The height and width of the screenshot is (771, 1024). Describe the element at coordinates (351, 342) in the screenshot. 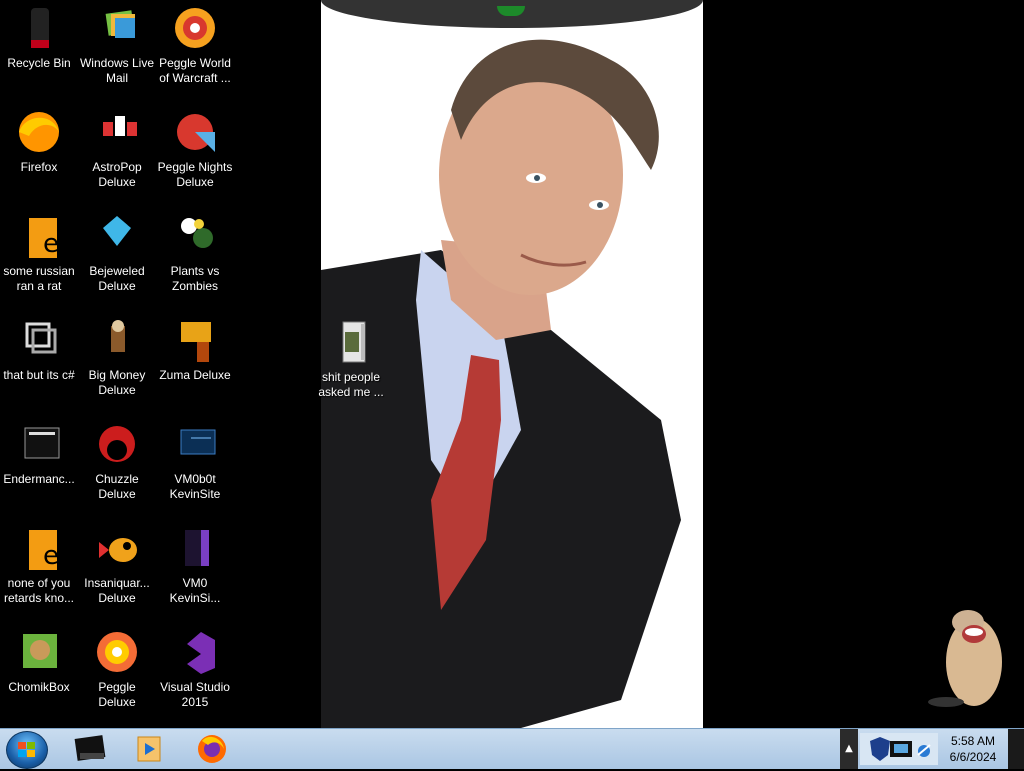

I see `folder-icon` at that location.